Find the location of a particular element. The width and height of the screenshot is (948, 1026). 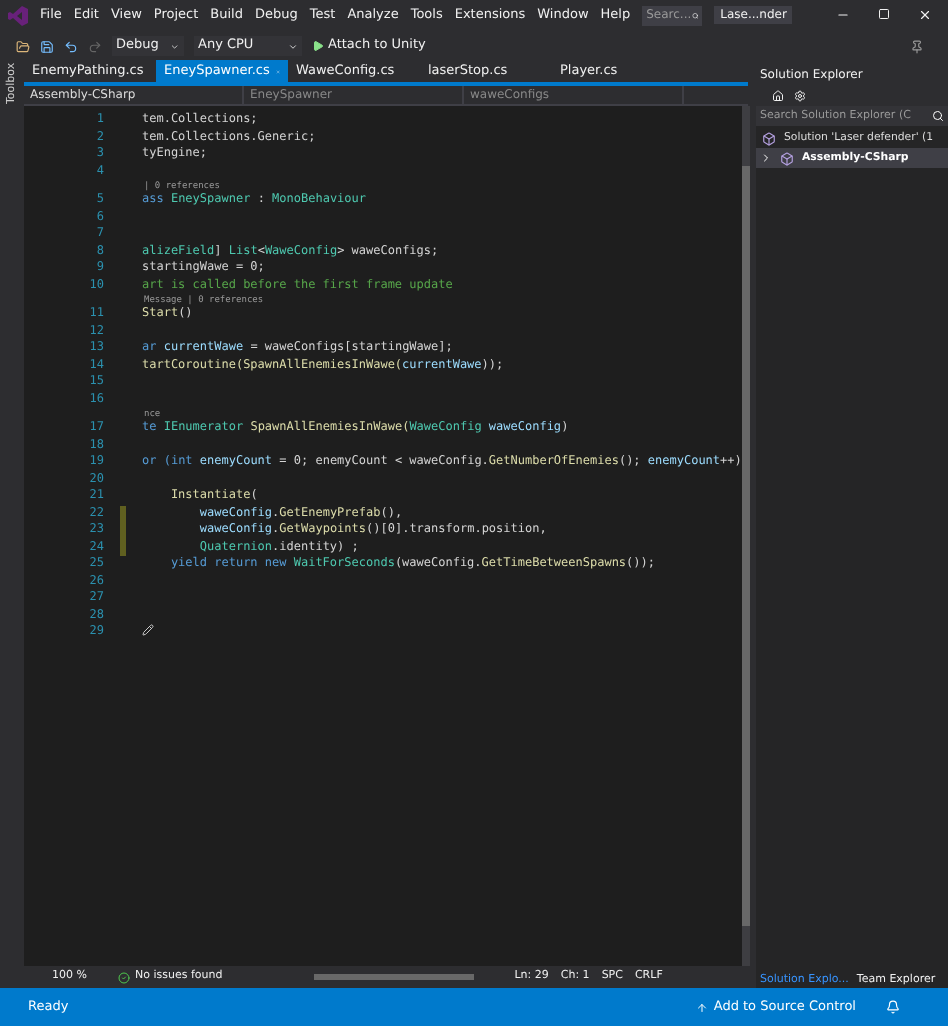

undo-icon is located at coordinates (71, 46).